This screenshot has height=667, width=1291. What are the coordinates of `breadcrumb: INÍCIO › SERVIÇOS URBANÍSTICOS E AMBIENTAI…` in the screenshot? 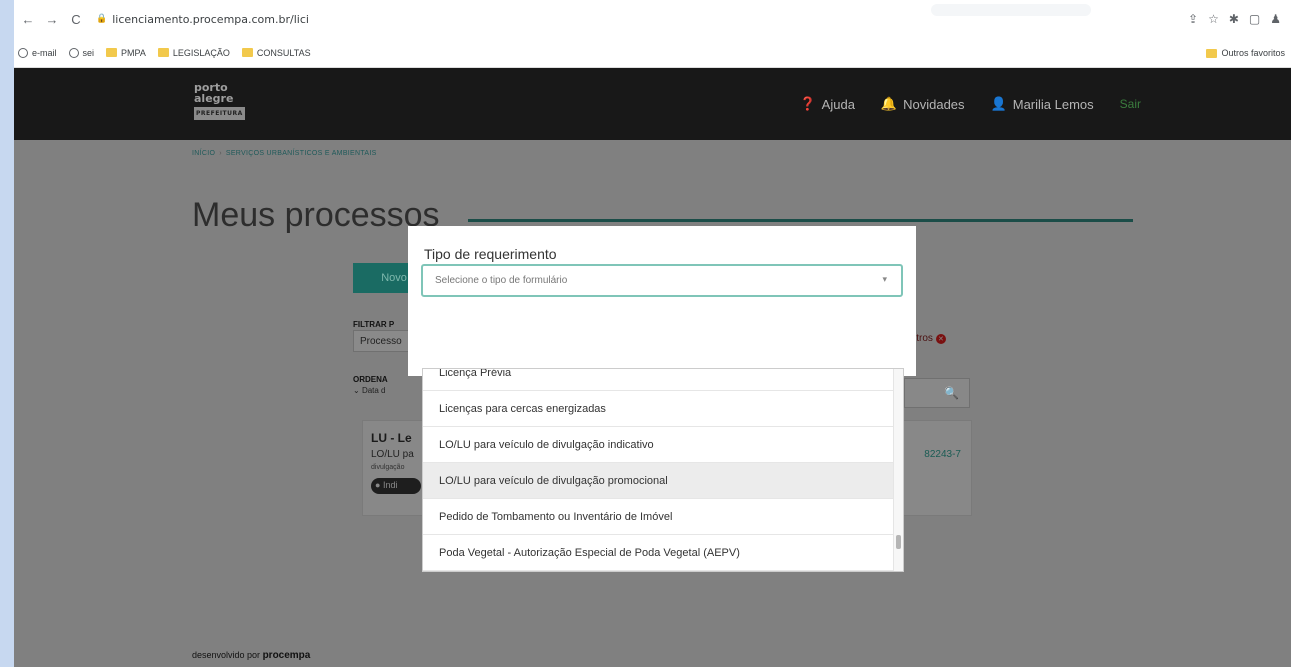 It's located at (284, 153).